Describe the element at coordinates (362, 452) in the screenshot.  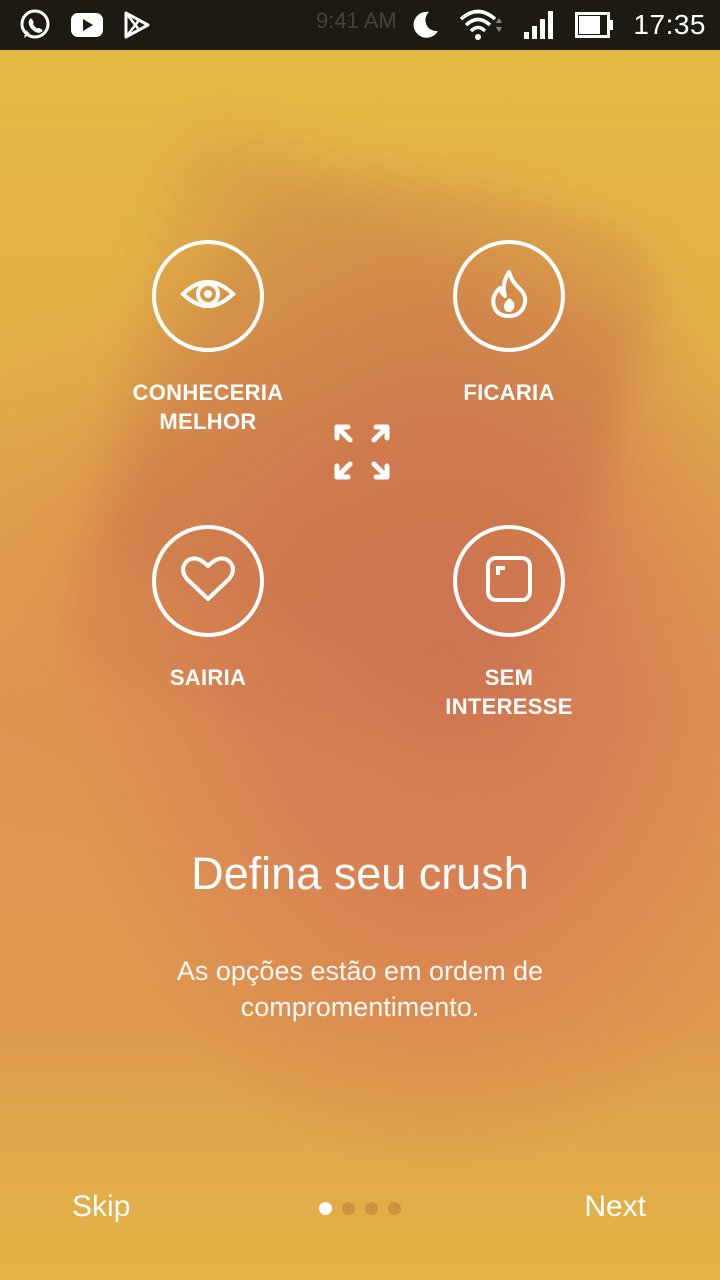
I see `expand-icon` at that location.